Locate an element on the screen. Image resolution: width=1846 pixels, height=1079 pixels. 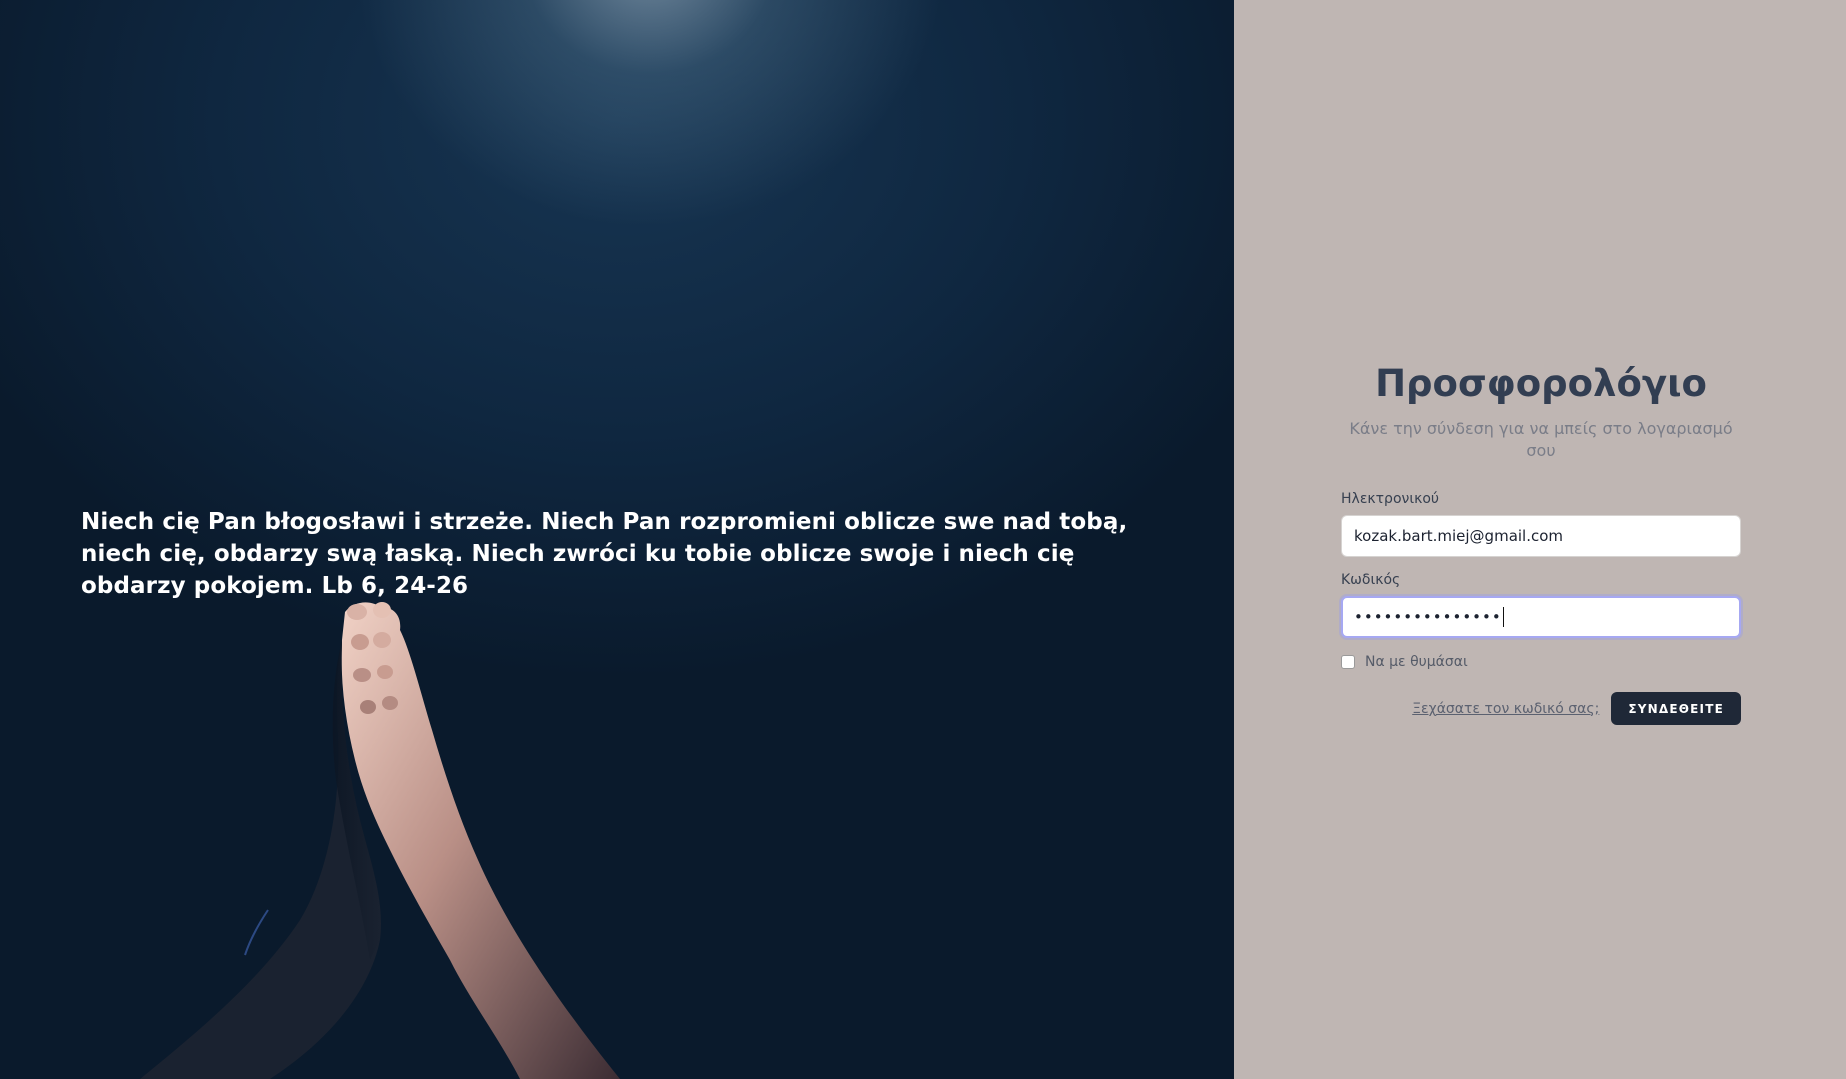
app-title: Προσφορολόγιο is located at coordinates (1541, 383).